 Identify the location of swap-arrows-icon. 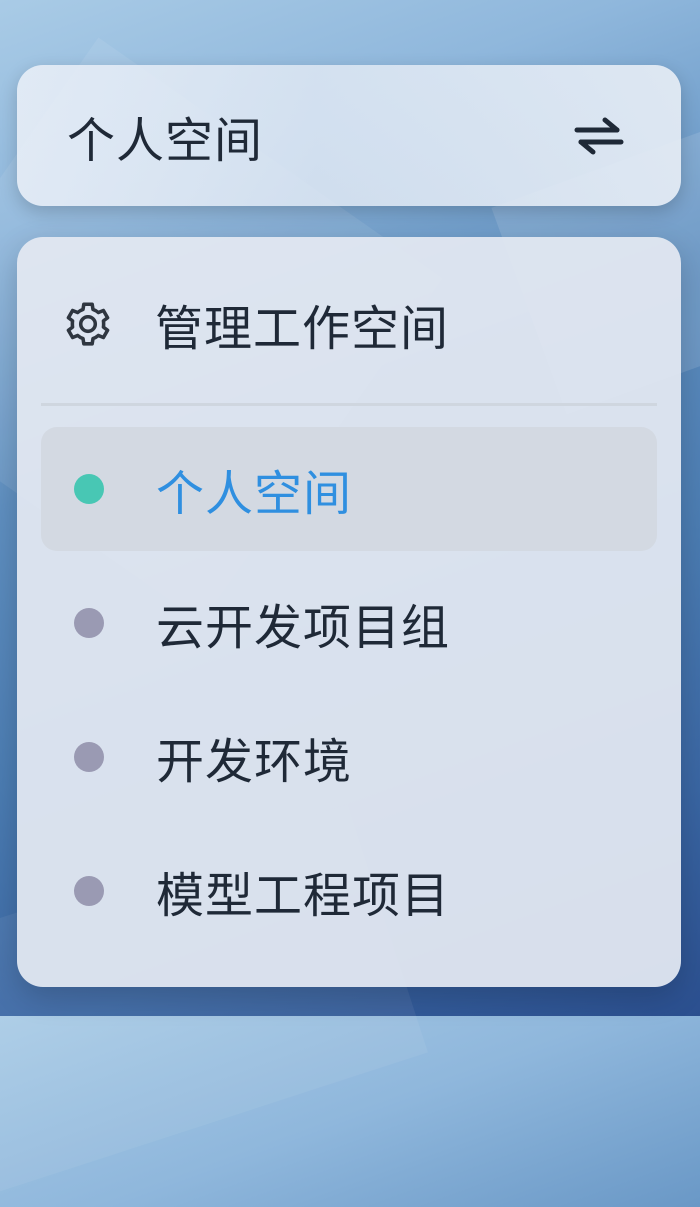
(599, 136).